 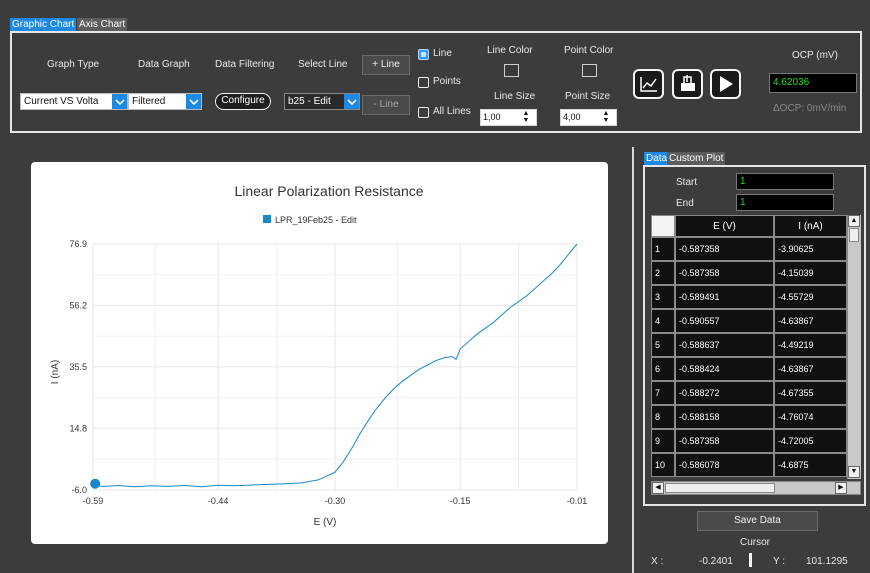 I want to click on cursor-divider, so click(x=750, y=560).